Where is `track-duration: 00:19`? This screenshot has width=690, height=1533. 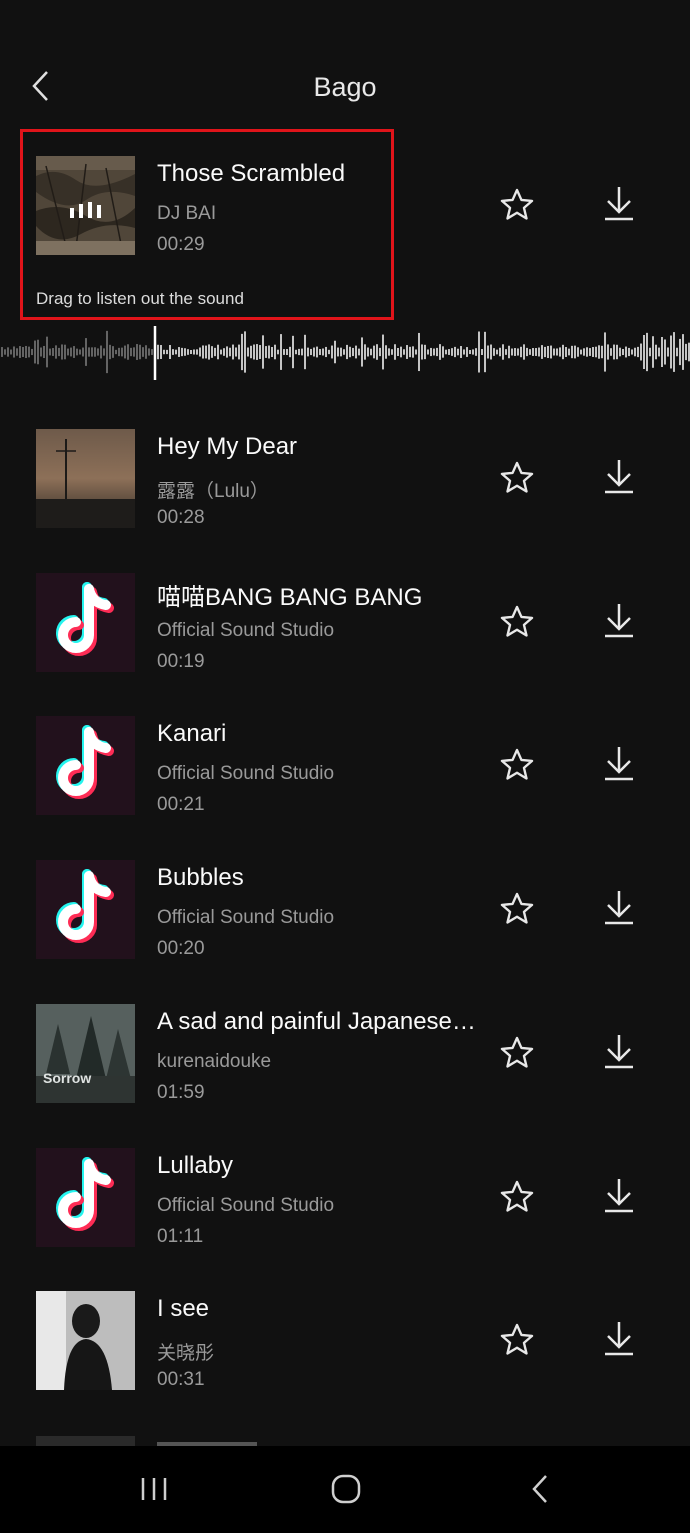
track-duration: 00:19 is located at coordinates (181, 661).